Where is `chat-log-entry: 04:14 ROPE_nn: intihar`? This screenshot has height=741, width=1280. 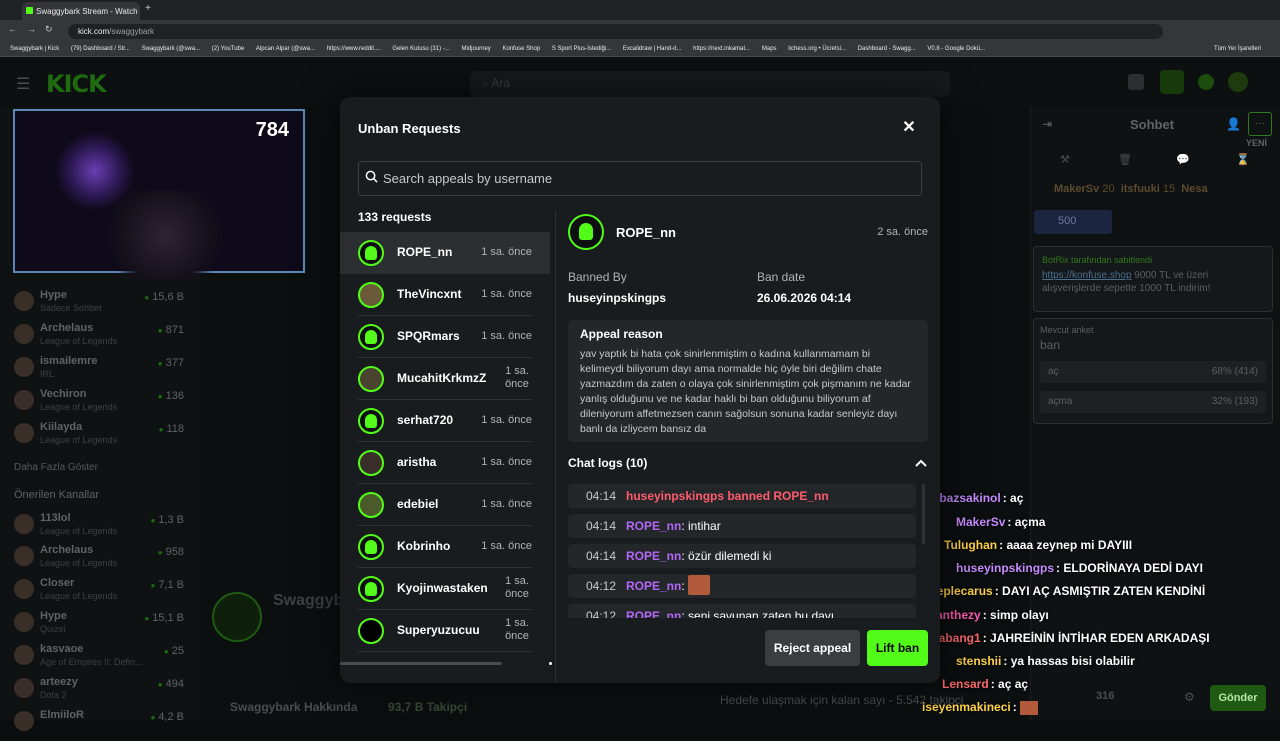 chat-log-entry: 04:14 ROPE_nn: intihar is located at coordinates (742, 526).